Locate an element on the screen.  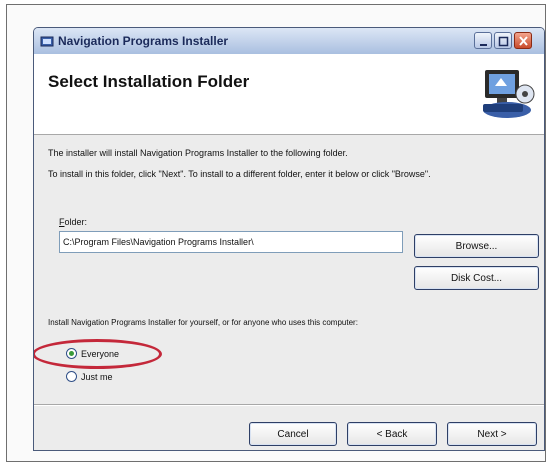
folder-path-input is located at coordinates (231, 242).